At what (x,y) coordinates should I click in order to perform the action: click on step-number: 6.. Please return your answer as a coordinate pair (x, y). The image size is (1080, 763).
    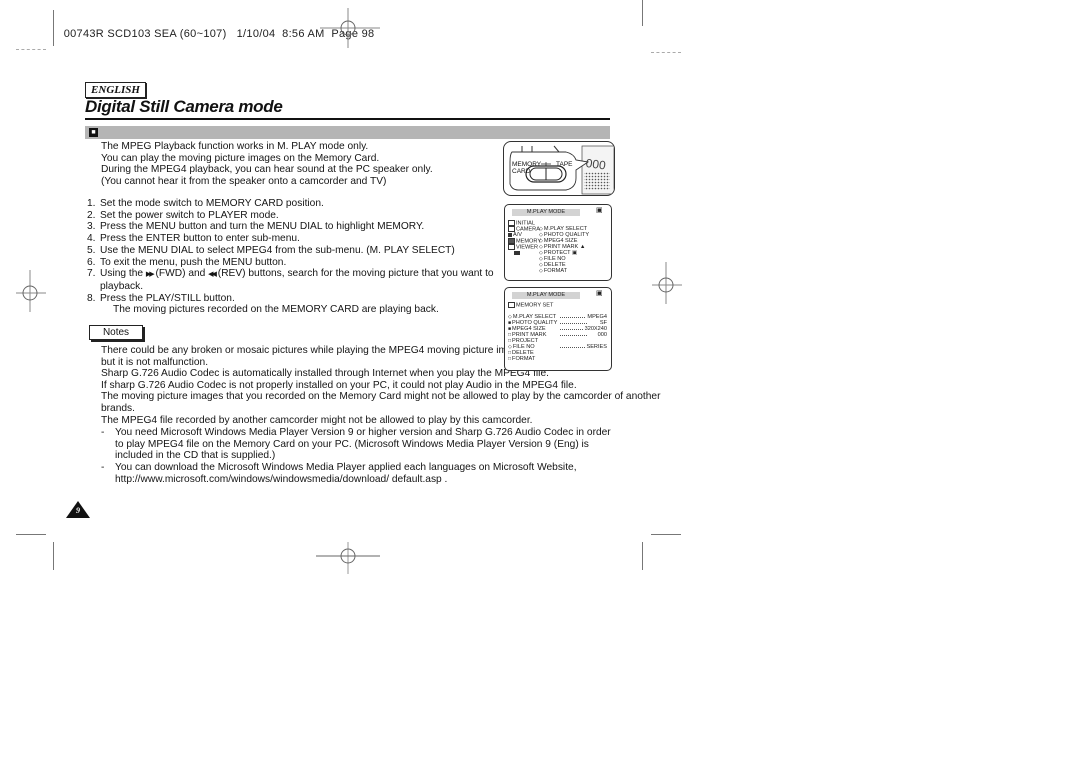
    Looking at the image, I should click on (91, 262).